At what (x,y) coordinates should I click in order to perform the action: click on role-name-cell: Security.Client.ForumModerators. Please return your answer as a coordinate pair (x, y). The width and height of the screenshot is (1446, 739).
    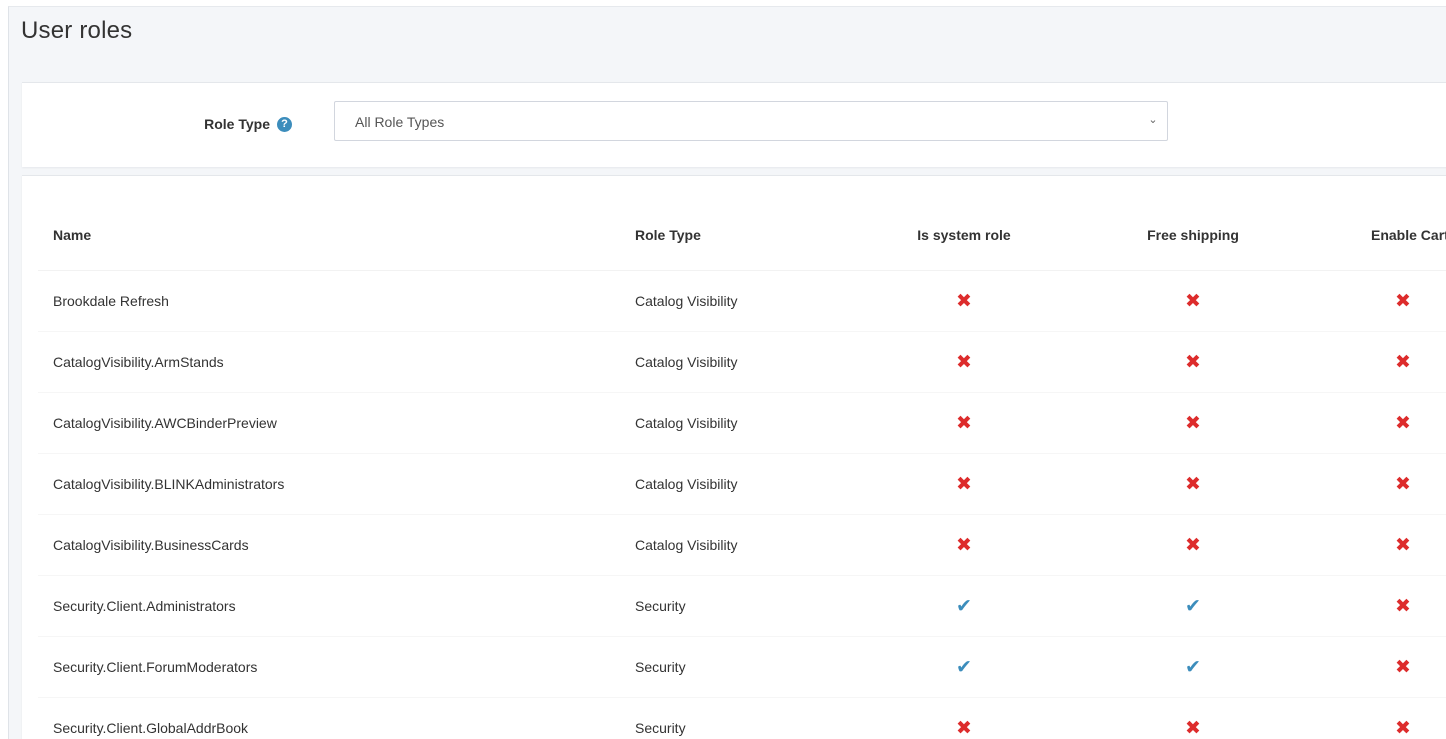
    Looking at the image, I should click on (329, 667).